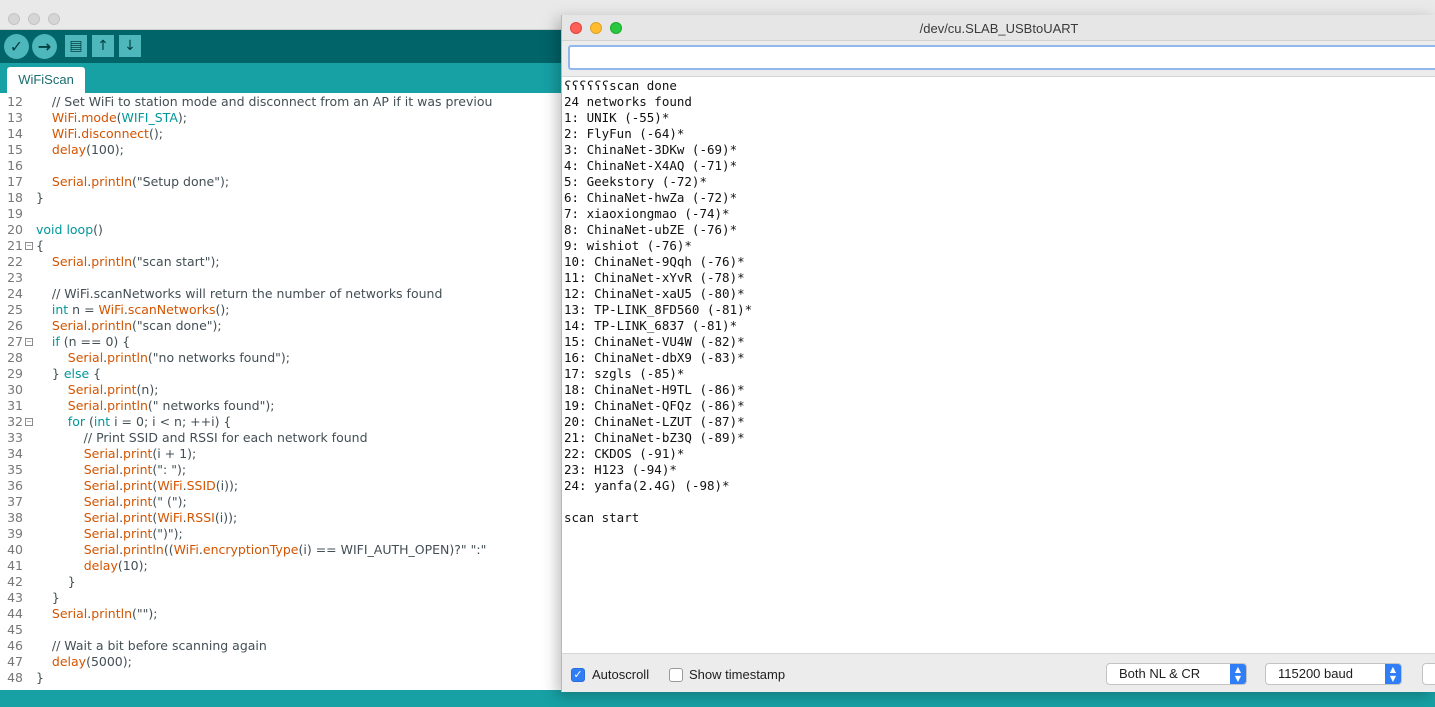  I want to click on code-token: loop, so click(80, 229).